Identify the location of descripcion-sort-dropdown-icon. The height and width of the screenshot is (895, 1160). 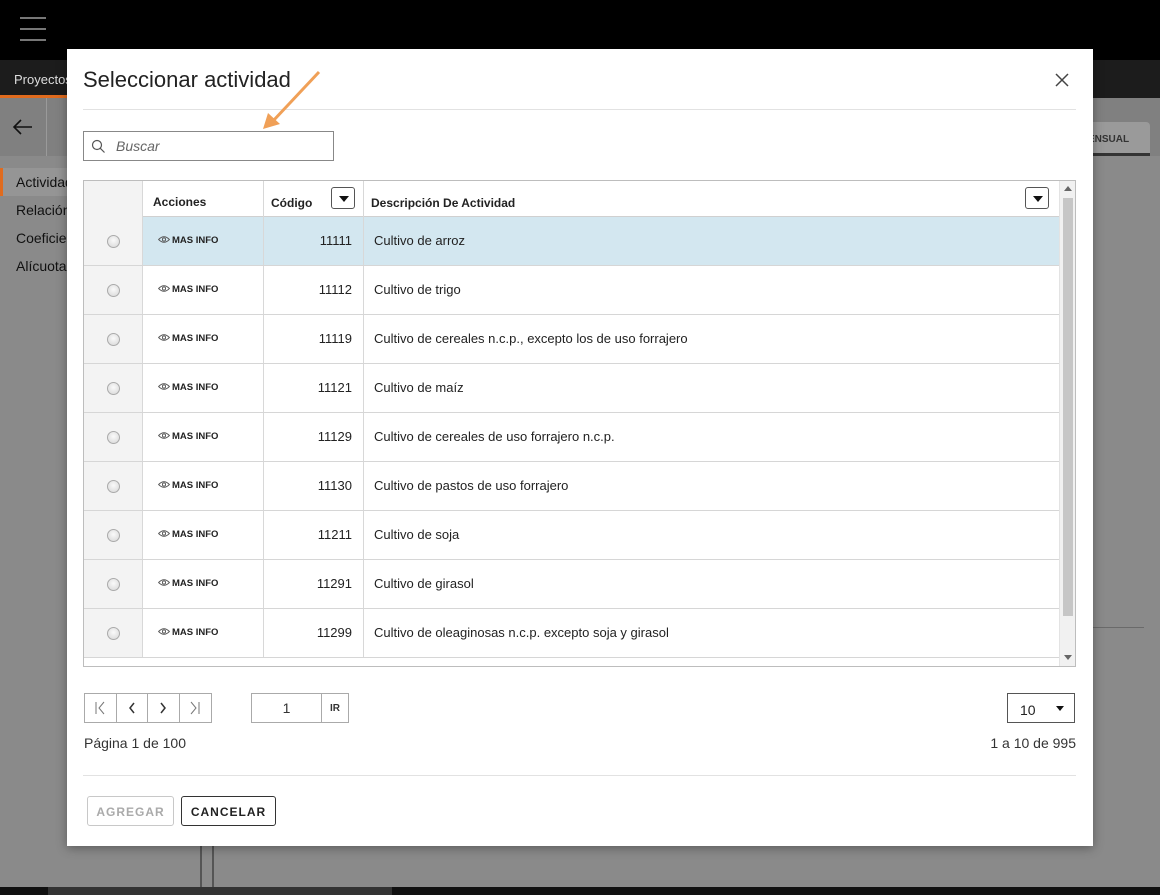
(1037, 198).